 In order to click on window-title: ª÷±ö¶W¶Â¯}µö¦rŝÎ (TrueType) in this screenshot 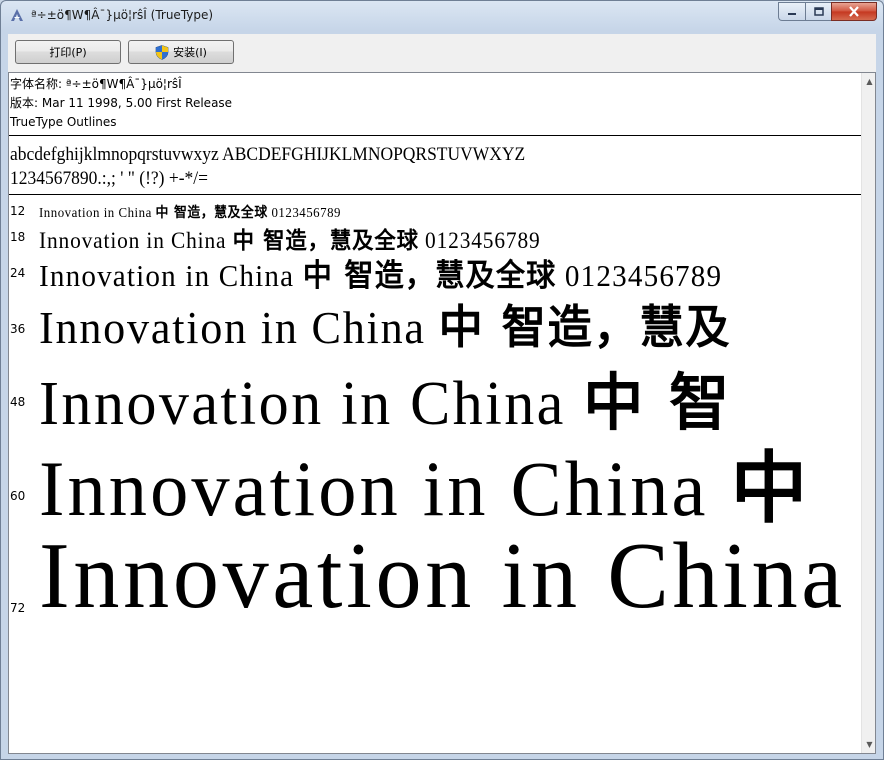, I will do `click(122, 15)`.